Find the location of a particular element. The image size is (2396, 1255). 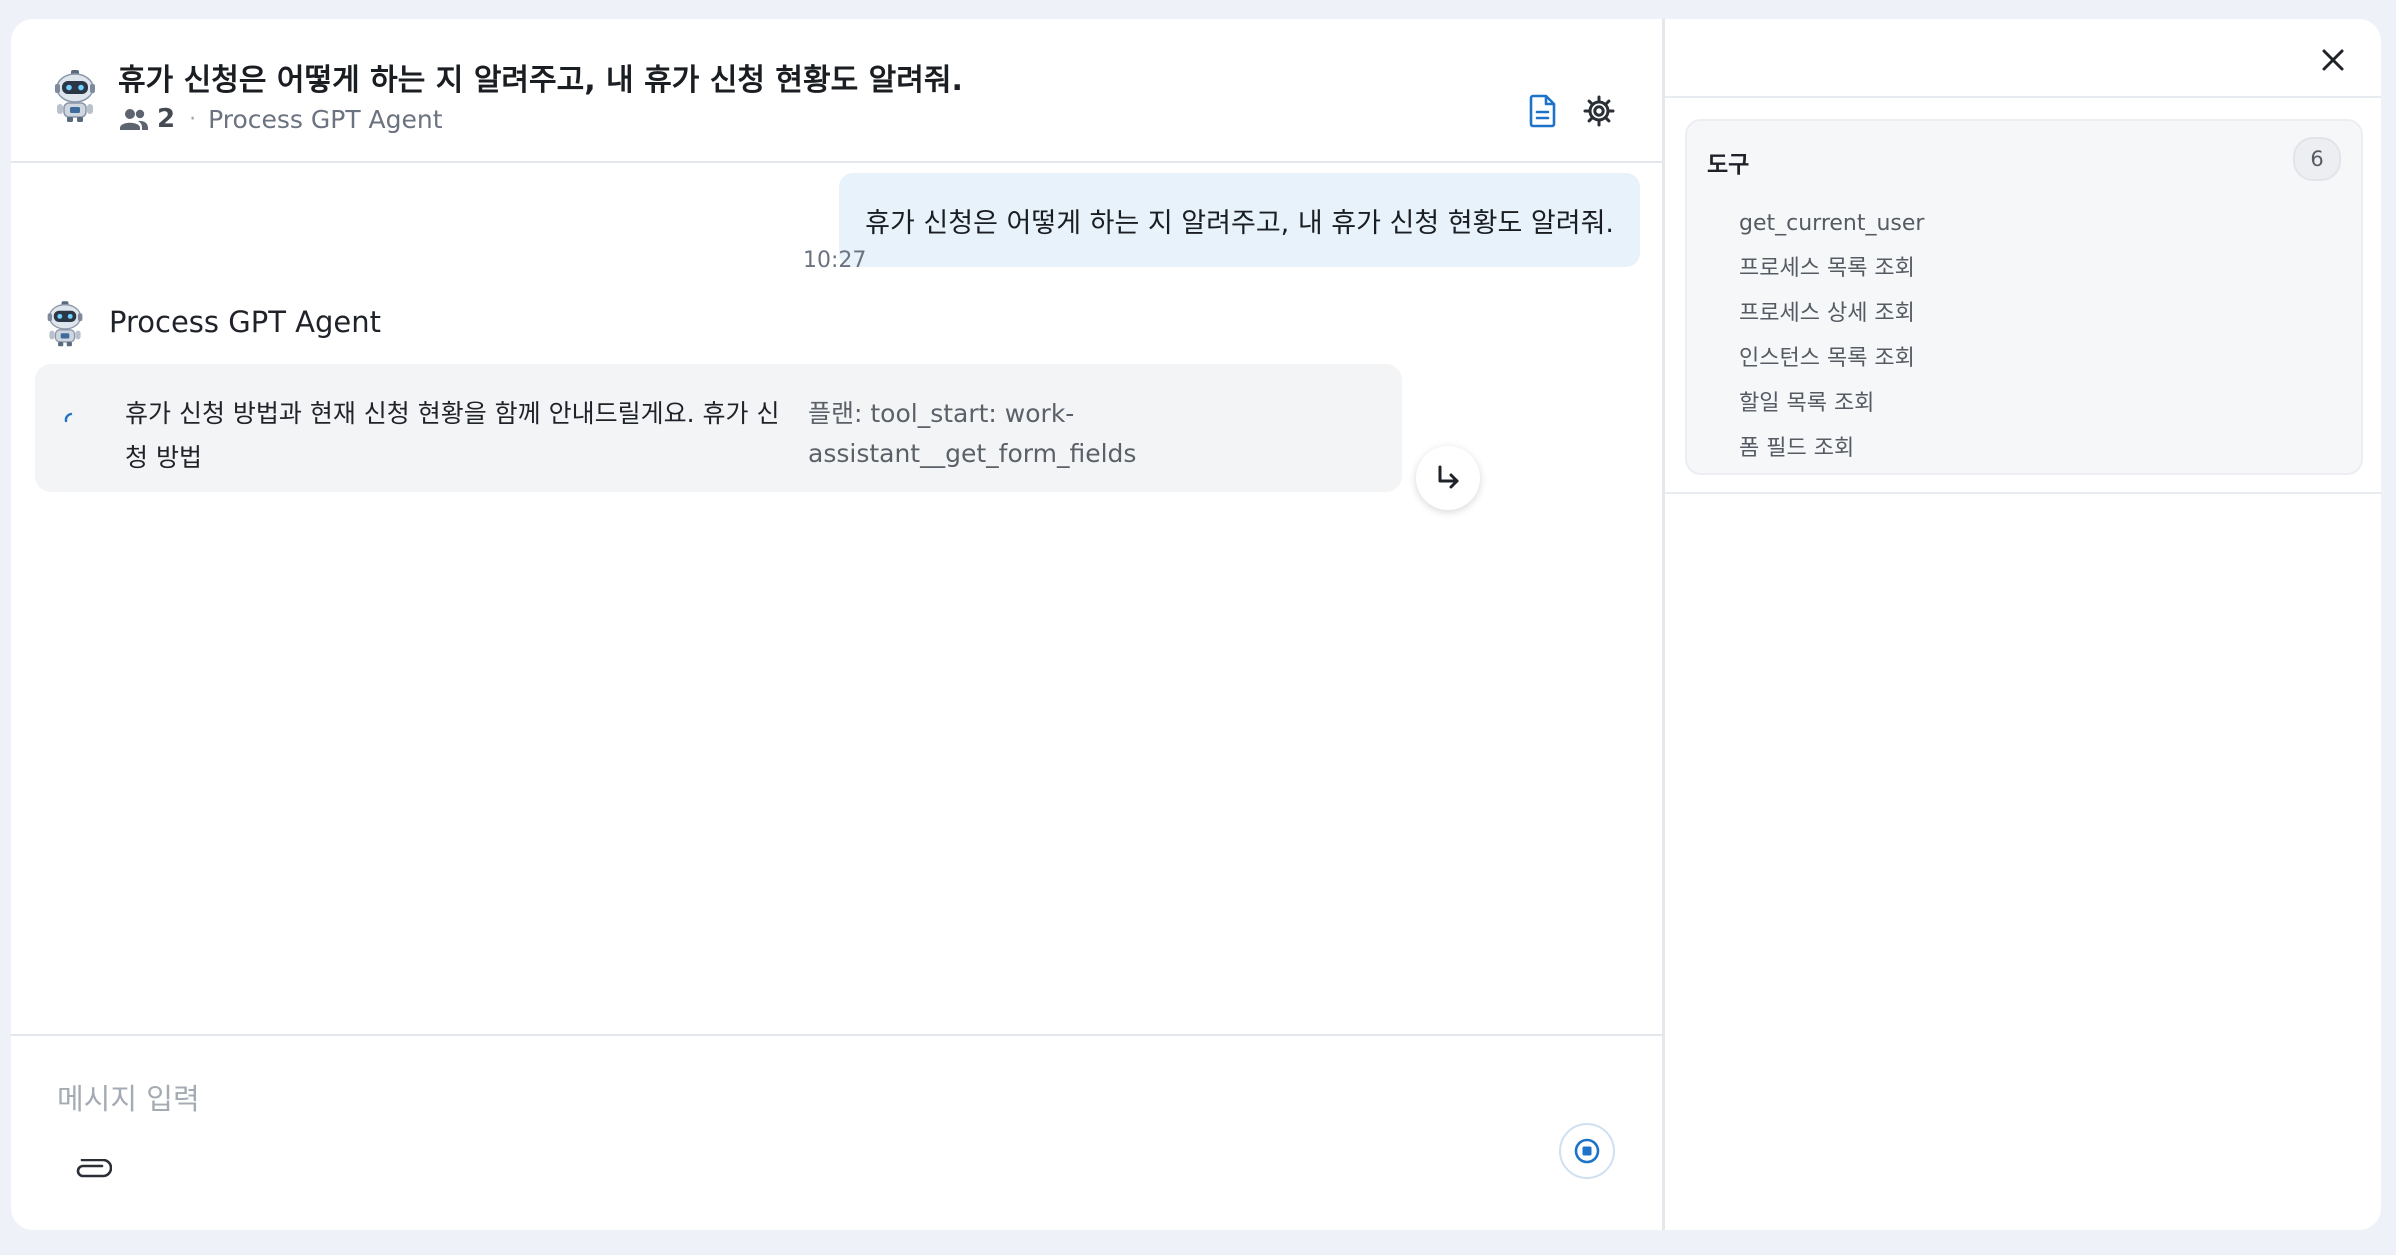

stop-button is located at coordinates (1587, 1151).